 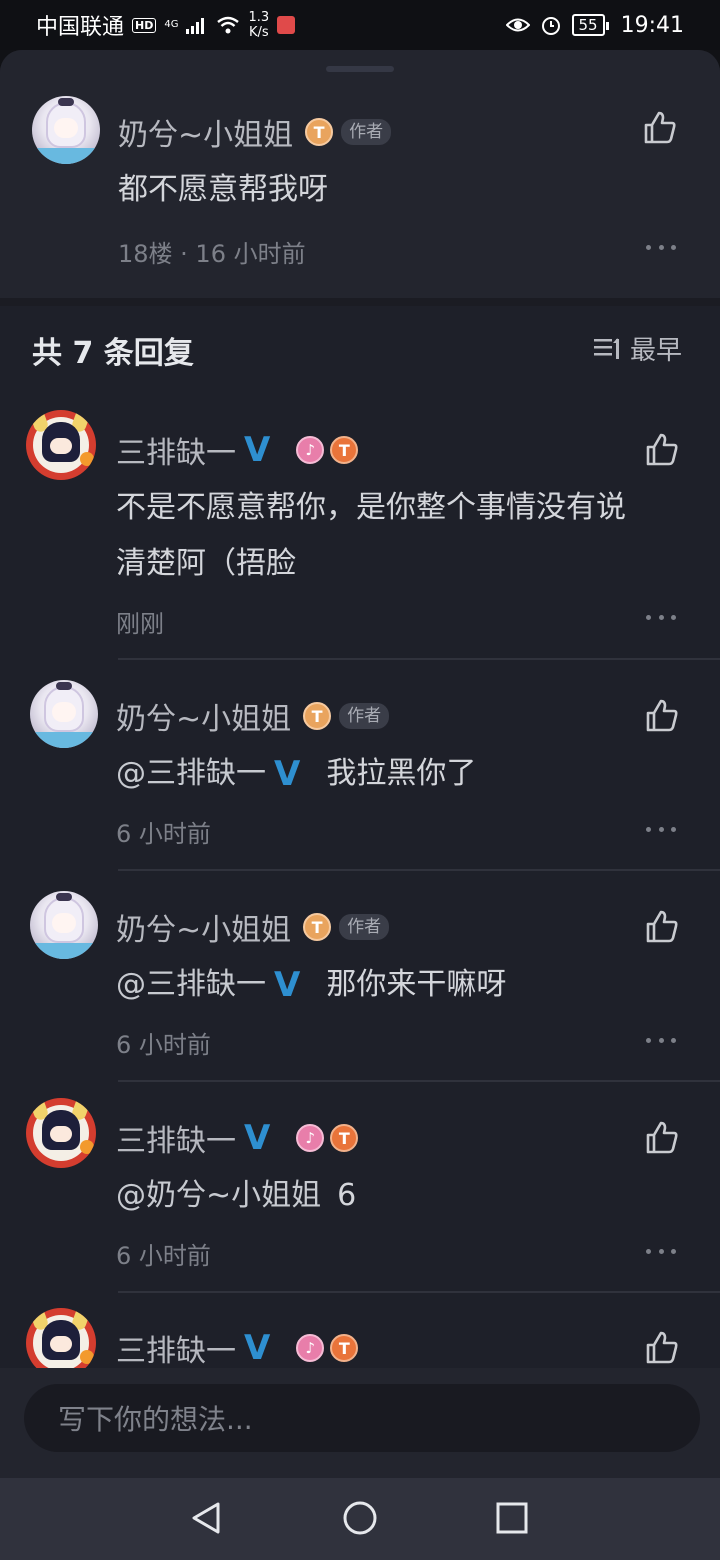 What do you see at coordinates (206, 1518) in the screenshot?
I see `back-icon` at bounding box center [206, 1518].